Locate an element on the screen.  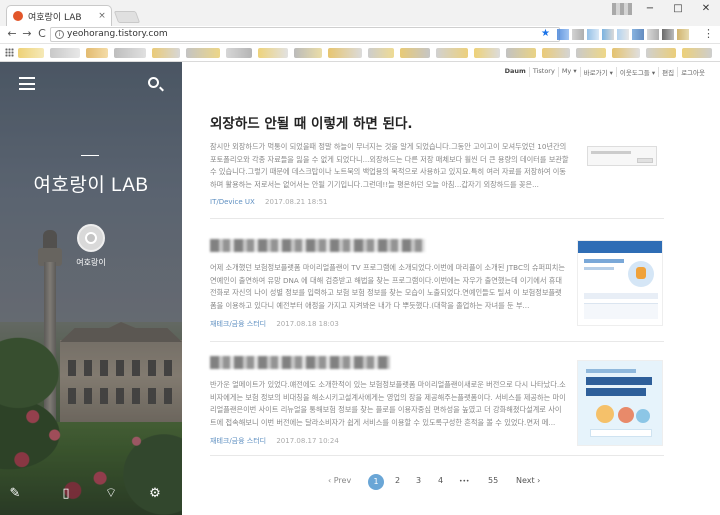
window-controls: − □ ✕ is located at coordinates (678, 9).